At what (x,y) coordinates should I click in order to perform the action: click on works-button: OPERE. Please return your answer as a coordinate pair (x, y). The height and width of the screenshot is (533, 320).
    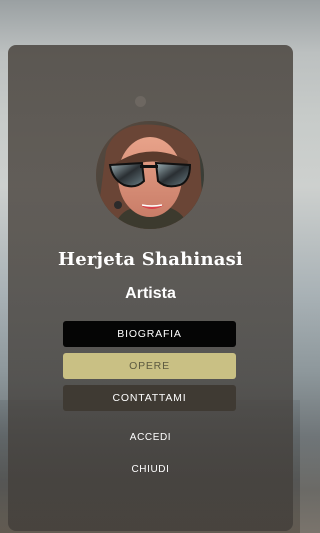
    Looking at the image, I should click on (149, 366).